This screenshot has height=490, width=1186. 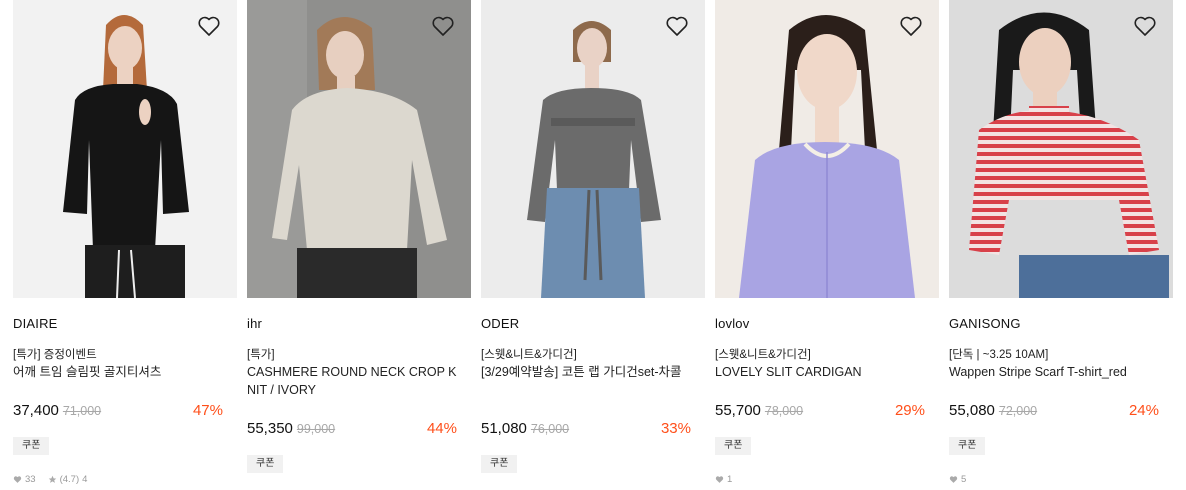 What do you see at coordinates (1143, 410) in the screenshot?
I see `discount-rate: 24%` at bounding box center [1143, 410].